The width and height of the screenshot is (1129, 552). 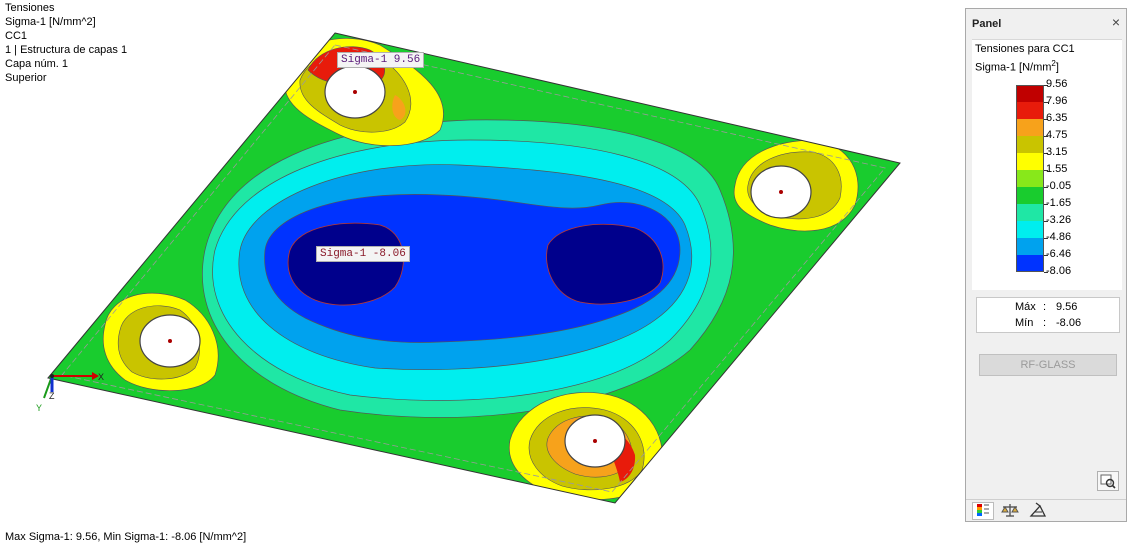 What do you see at coordinates (1025, 307) in the screenshot?
I see `max-label: Máx` at bounding box center [1025, 307].